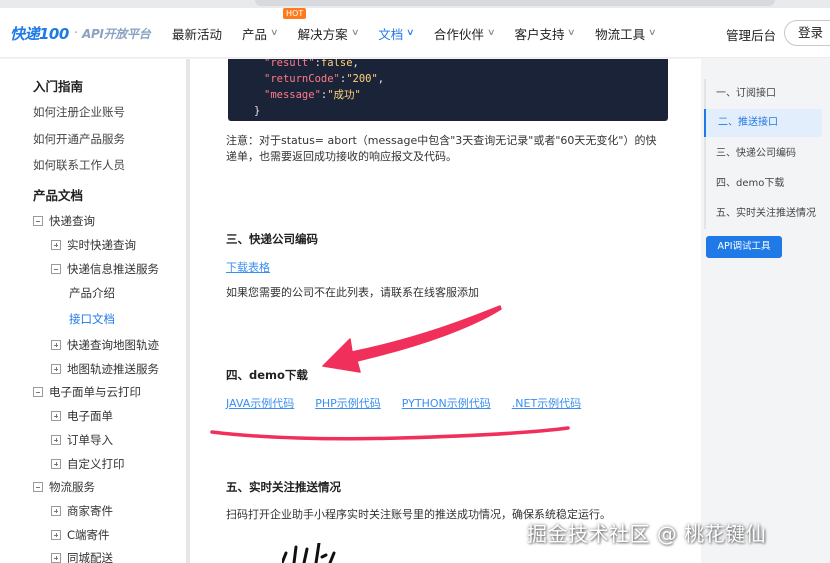  What do you see at coordinates (101, 245) in the screenshot?
I see `tree-label: 实时快递查询` at bounding box center [101, 245].